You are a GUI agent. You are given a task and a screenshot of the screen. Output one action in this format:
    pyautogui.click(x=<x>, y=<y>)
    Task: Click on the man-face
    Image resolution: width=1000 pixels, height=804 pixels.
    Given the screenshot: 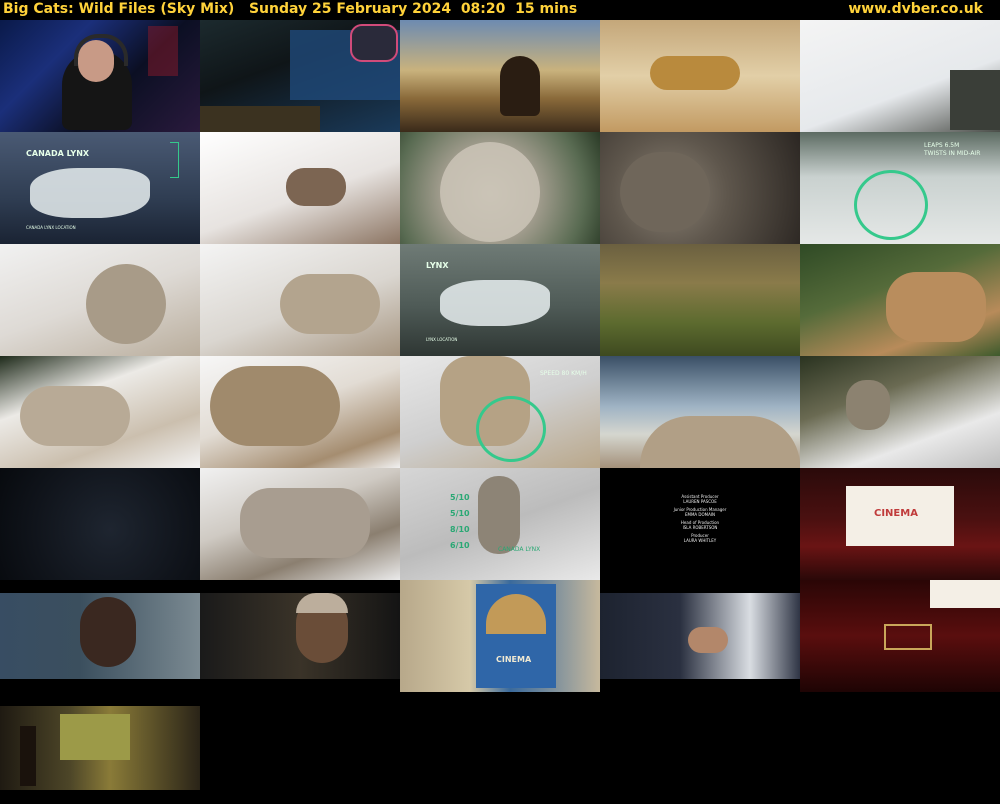 What is the action you would take?
    pyautogui.click(x=108, y=632)
    